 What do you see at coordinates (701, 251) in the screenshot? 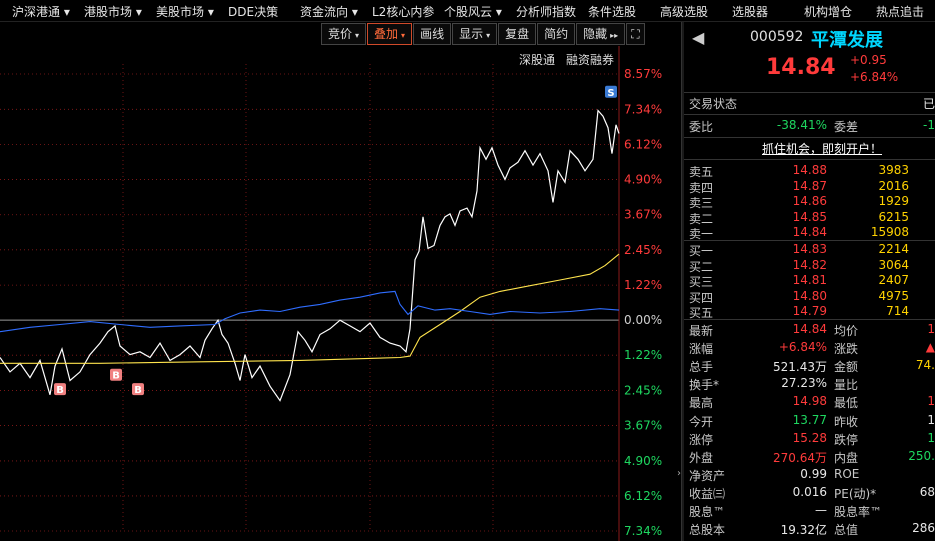
I see `book-level-label: 买一` at bounding box center [701, 251].